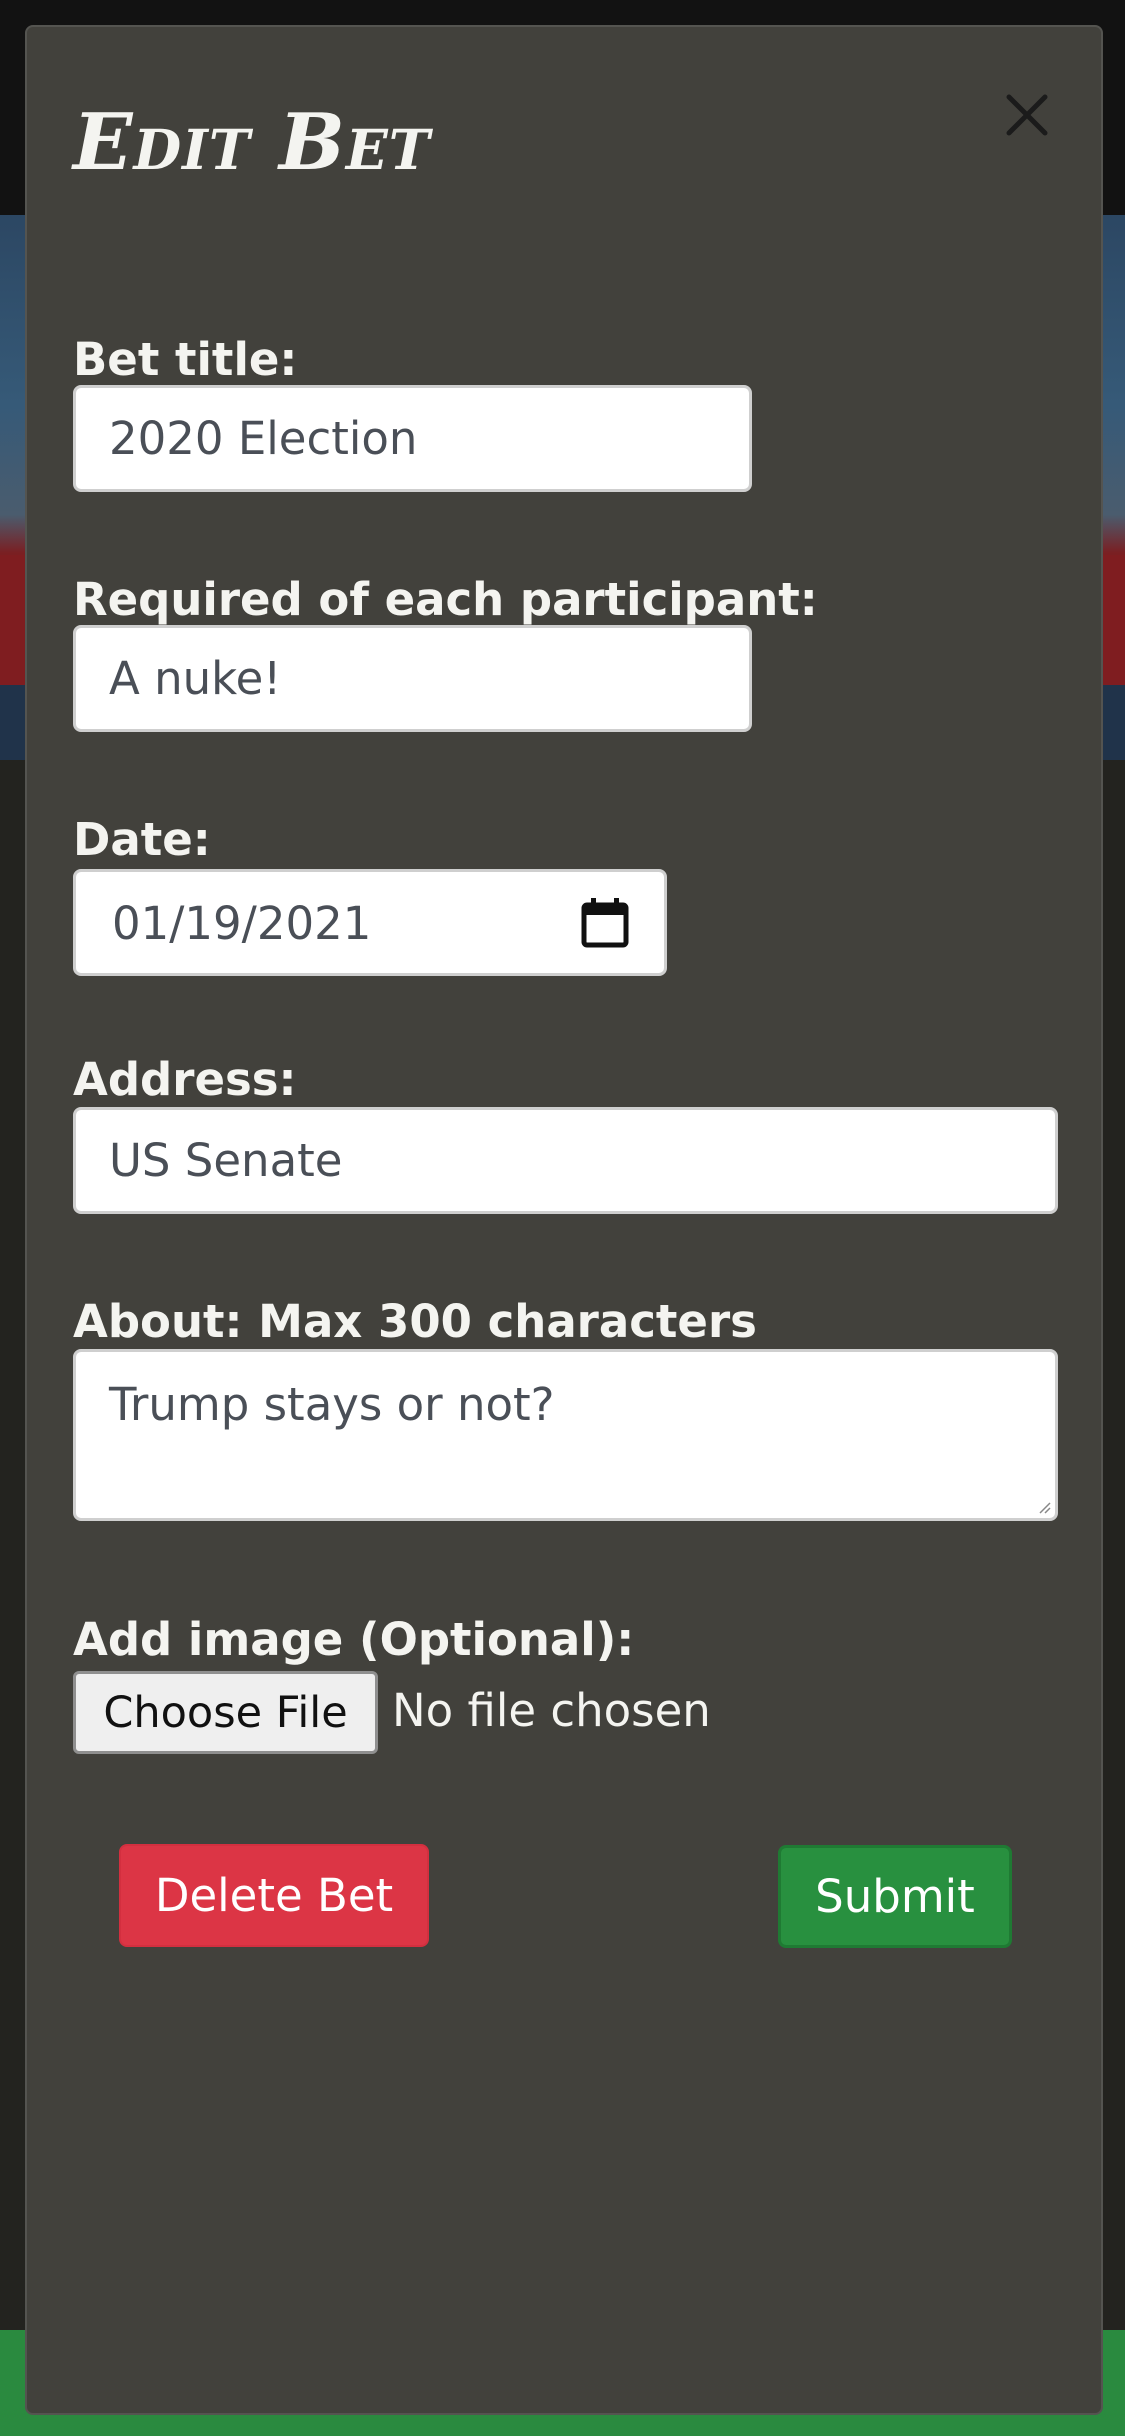 The height and width of the screenshot is (2436, 1125). I want to click on choose-file-button: Choose File, so click(225, 1712).